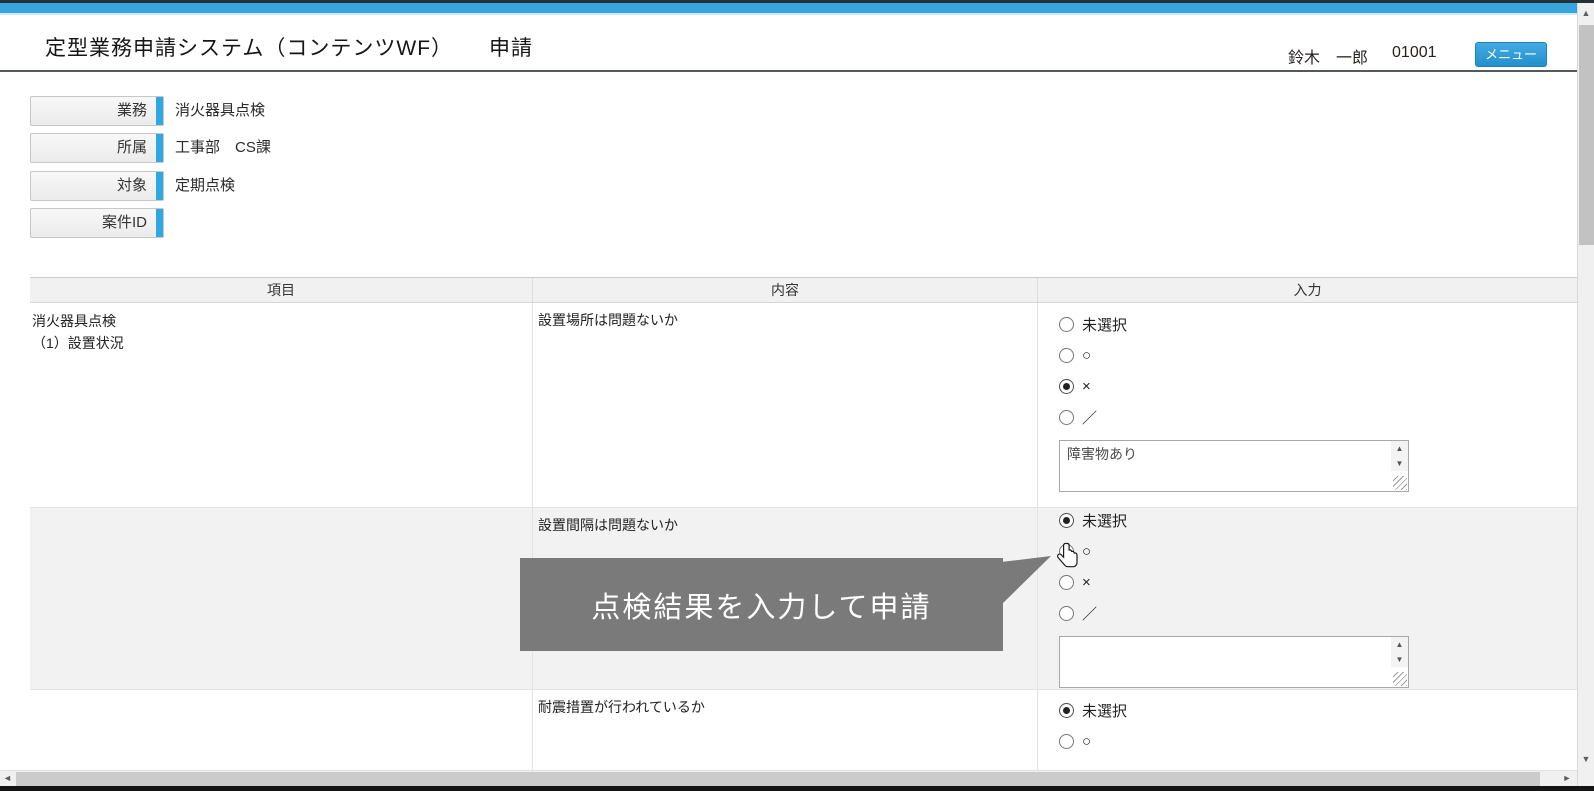 The height and width of the screenshot is (791, 1594). What do you see at coordinates (1066, 386) in the screenshot?
I see `radio-button-batsu-checked` at bounding box center [1066, 386].